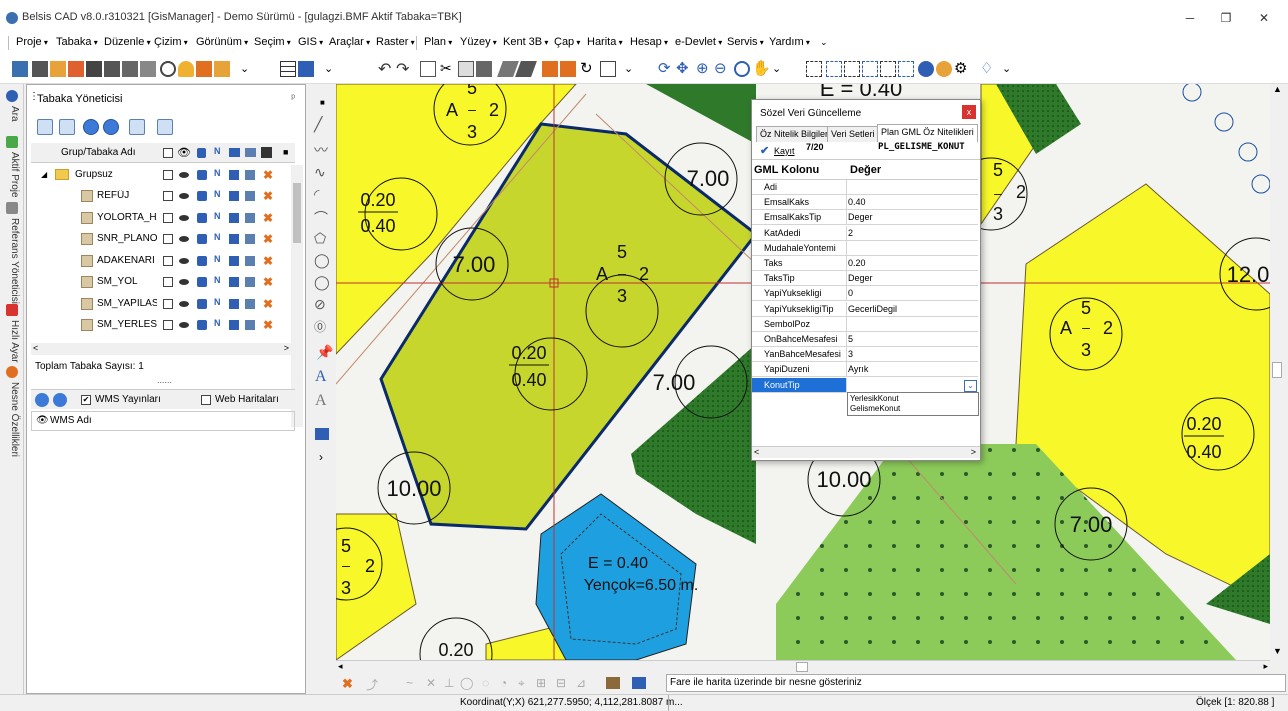 This screenshot has height=711, width=1288. Describe the element at coordinates (12, 175) in the screenshot. I see `tab-aktif-proje: Aktif Proje` at that location.